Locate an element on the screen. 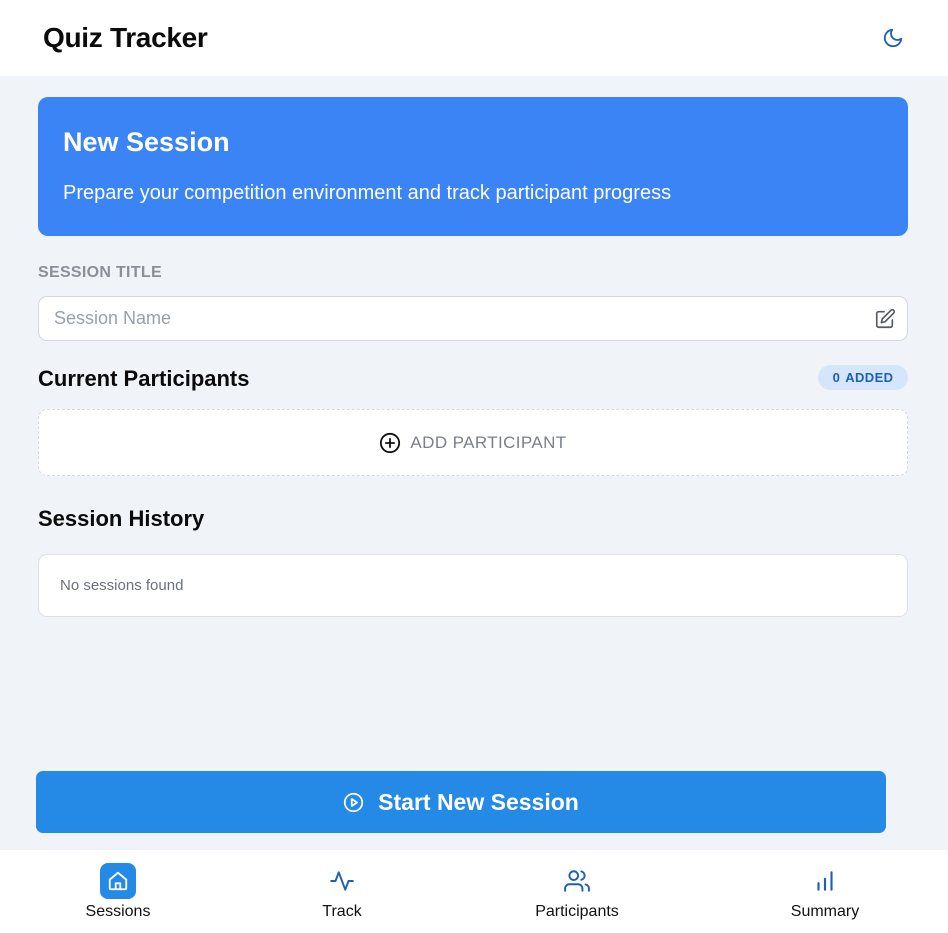  session-title-field is located at coordinates (473, 318).